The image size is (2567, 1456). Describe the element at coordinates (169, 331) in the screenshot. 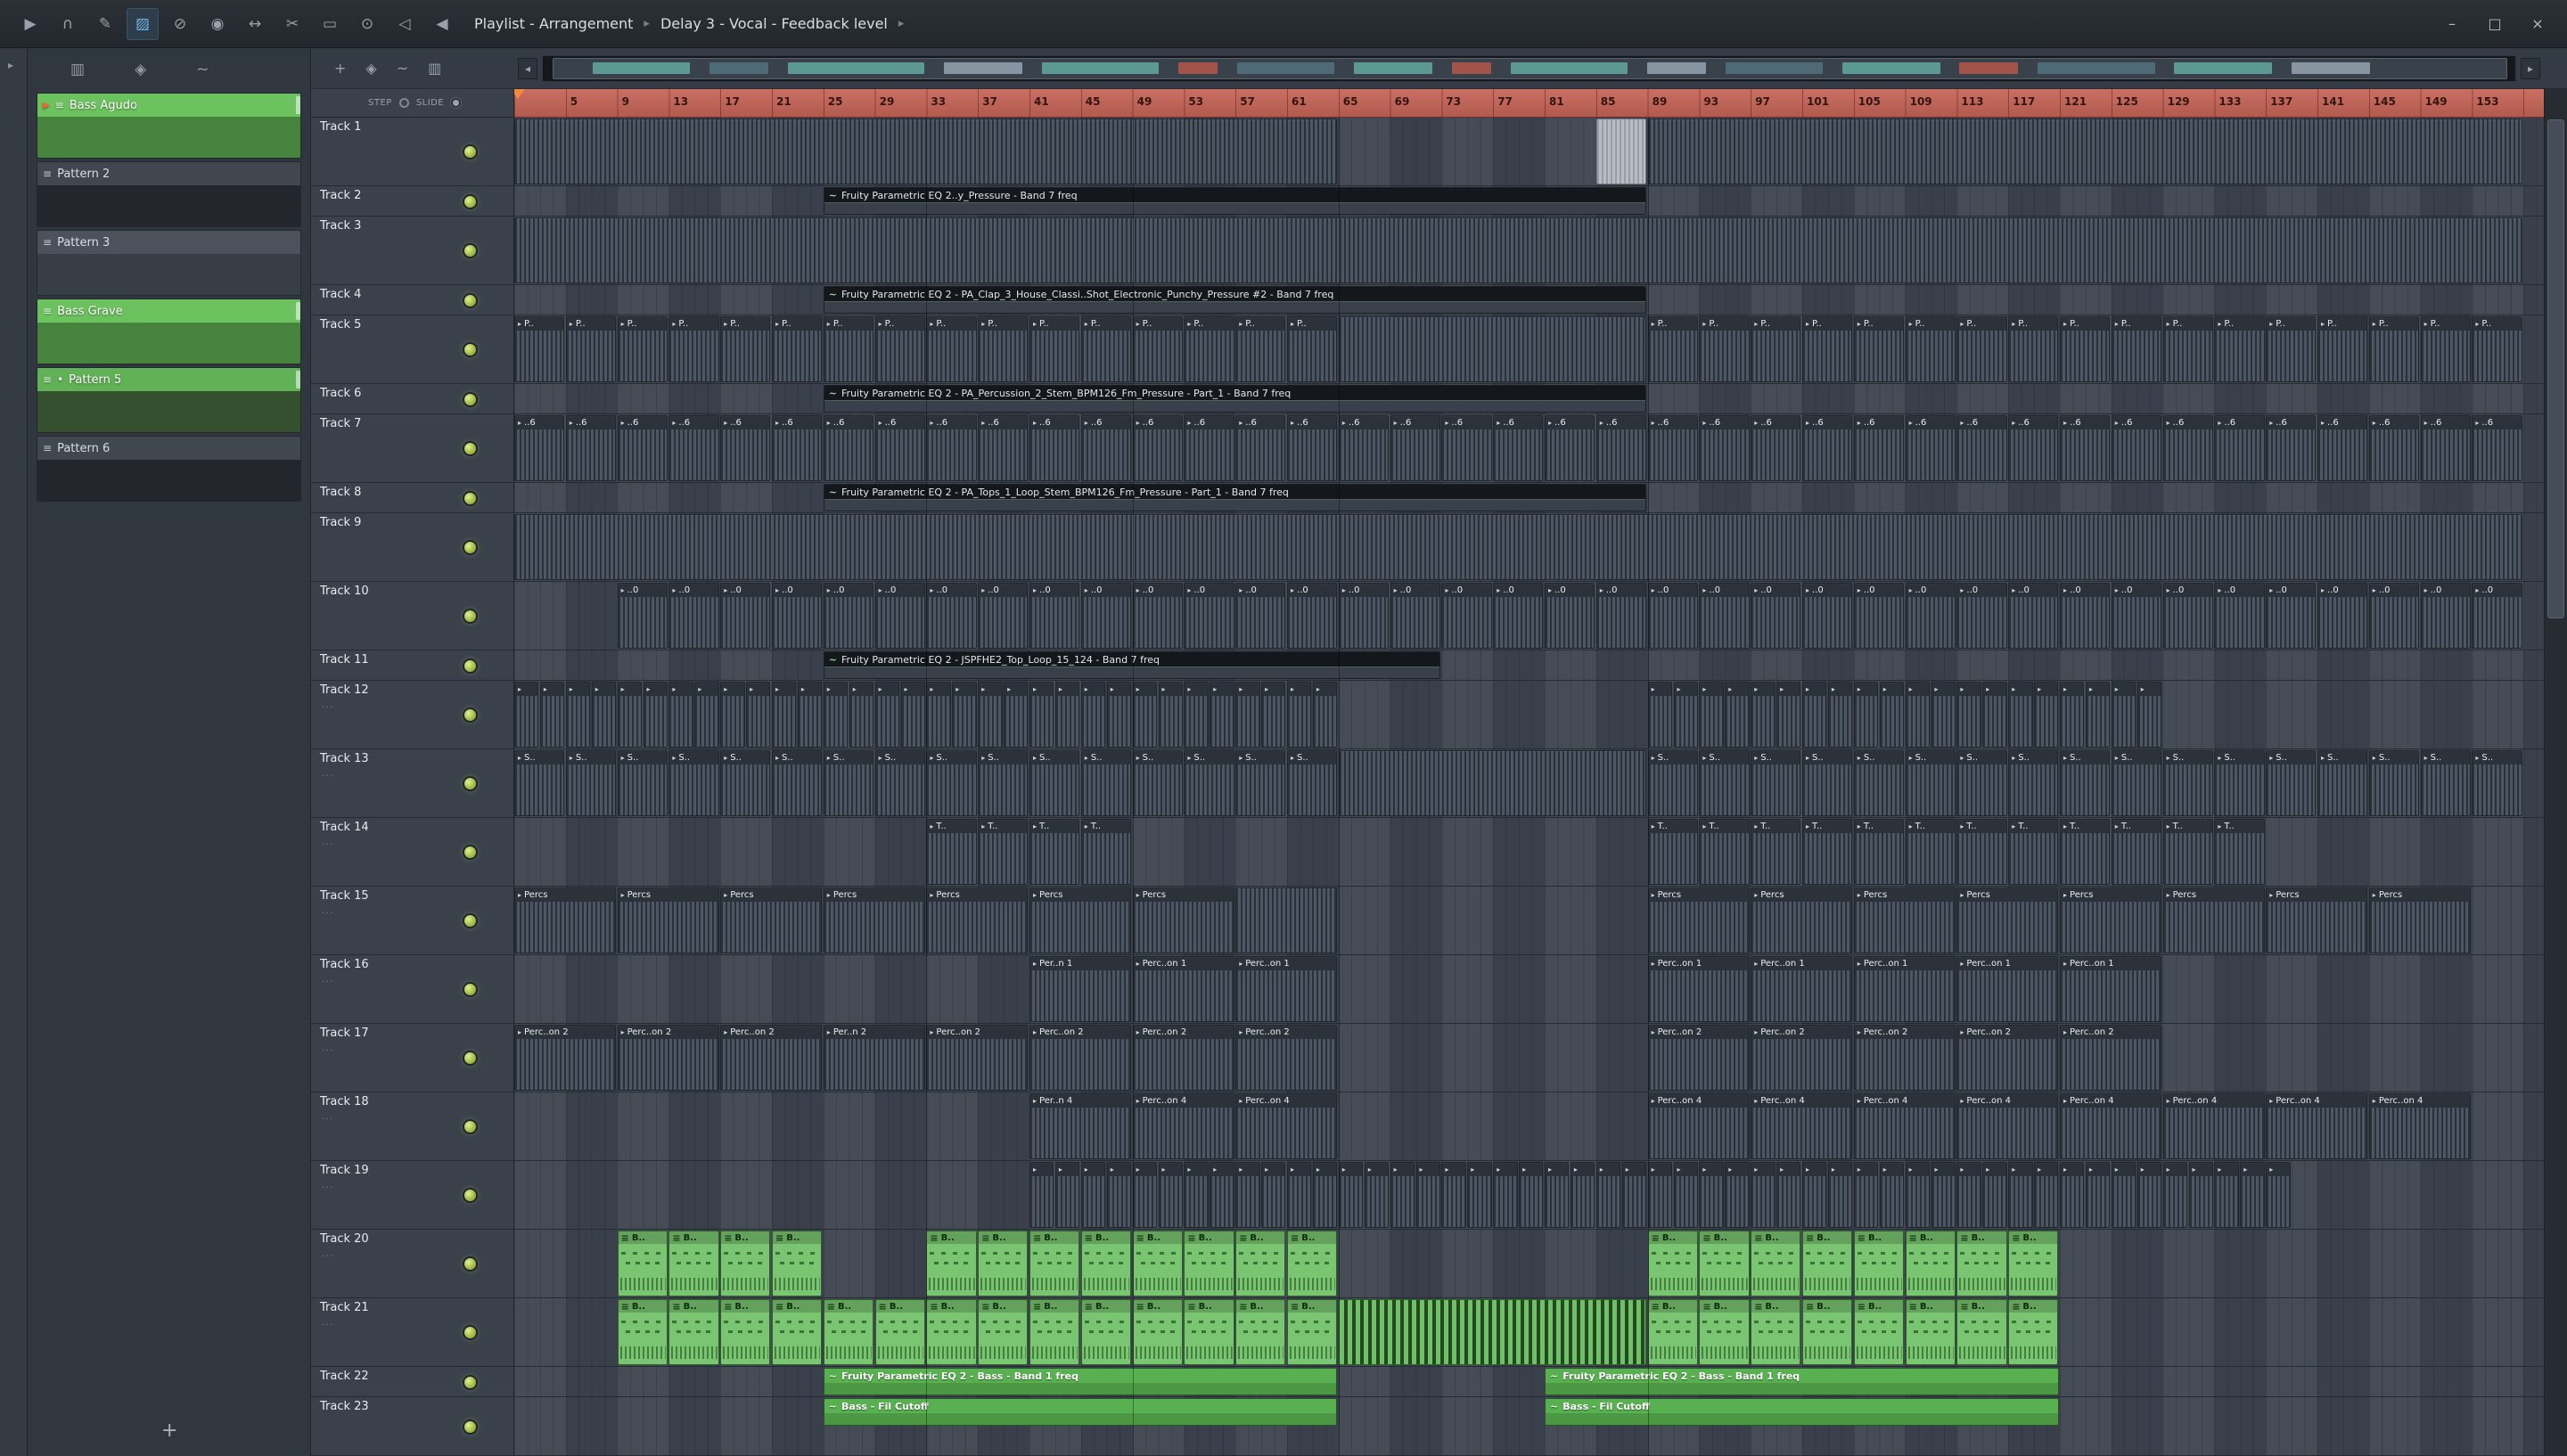

I see `pattern-item: ≡ Bass Grave` at that location.